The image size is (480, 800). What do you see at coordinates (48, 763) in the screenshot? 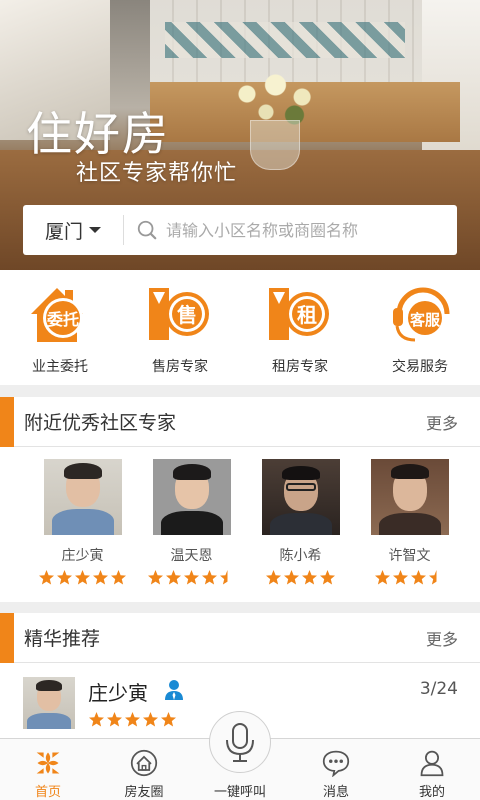
I see `home-flower-icon` at bounding box center [48, 763].